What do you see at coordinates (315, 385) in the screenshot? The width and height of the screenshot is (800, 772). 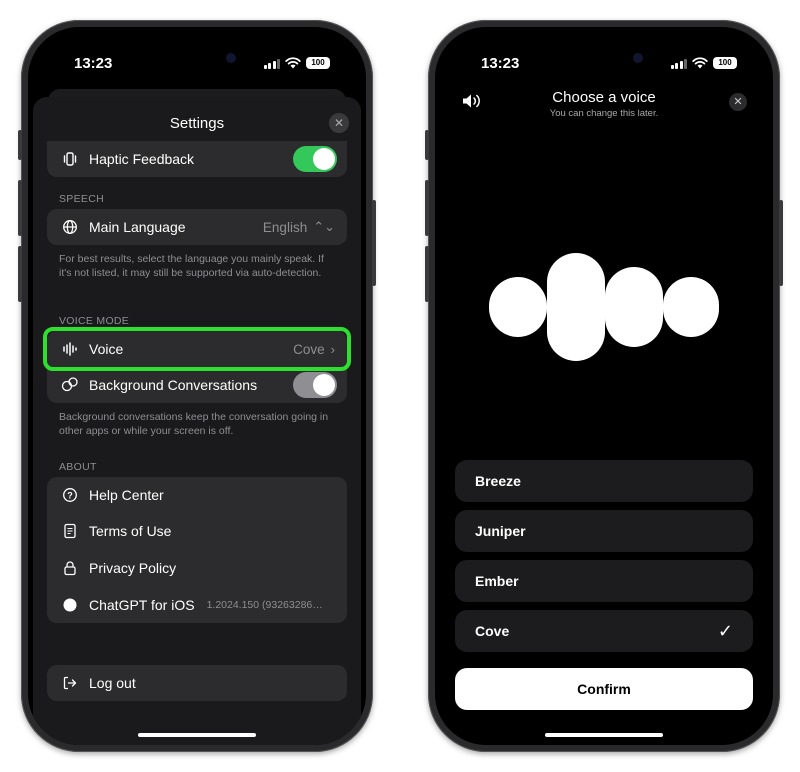 I see `background-conversations-toggle` at bounding box center [315, 385].